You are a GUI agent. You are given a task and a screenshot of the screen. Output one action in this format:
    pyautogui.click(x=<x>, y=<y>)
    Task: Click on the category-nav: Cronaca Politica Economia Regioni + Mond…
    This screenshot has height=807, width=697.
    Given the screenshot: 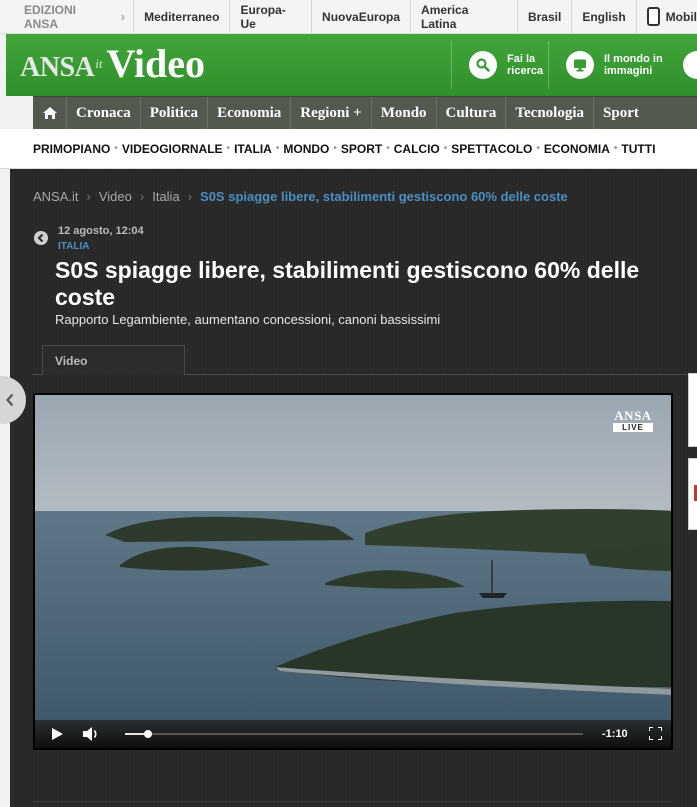 What is the action you would take?
    pyautogui.click(x=365, y=112)
    